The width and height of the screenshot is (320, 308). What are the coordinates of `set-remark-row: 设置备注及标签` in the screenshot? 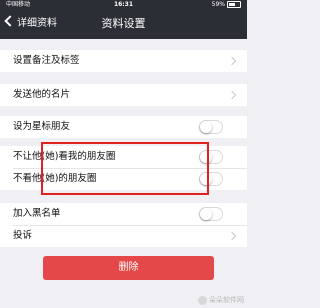 It's located at (123, 61).